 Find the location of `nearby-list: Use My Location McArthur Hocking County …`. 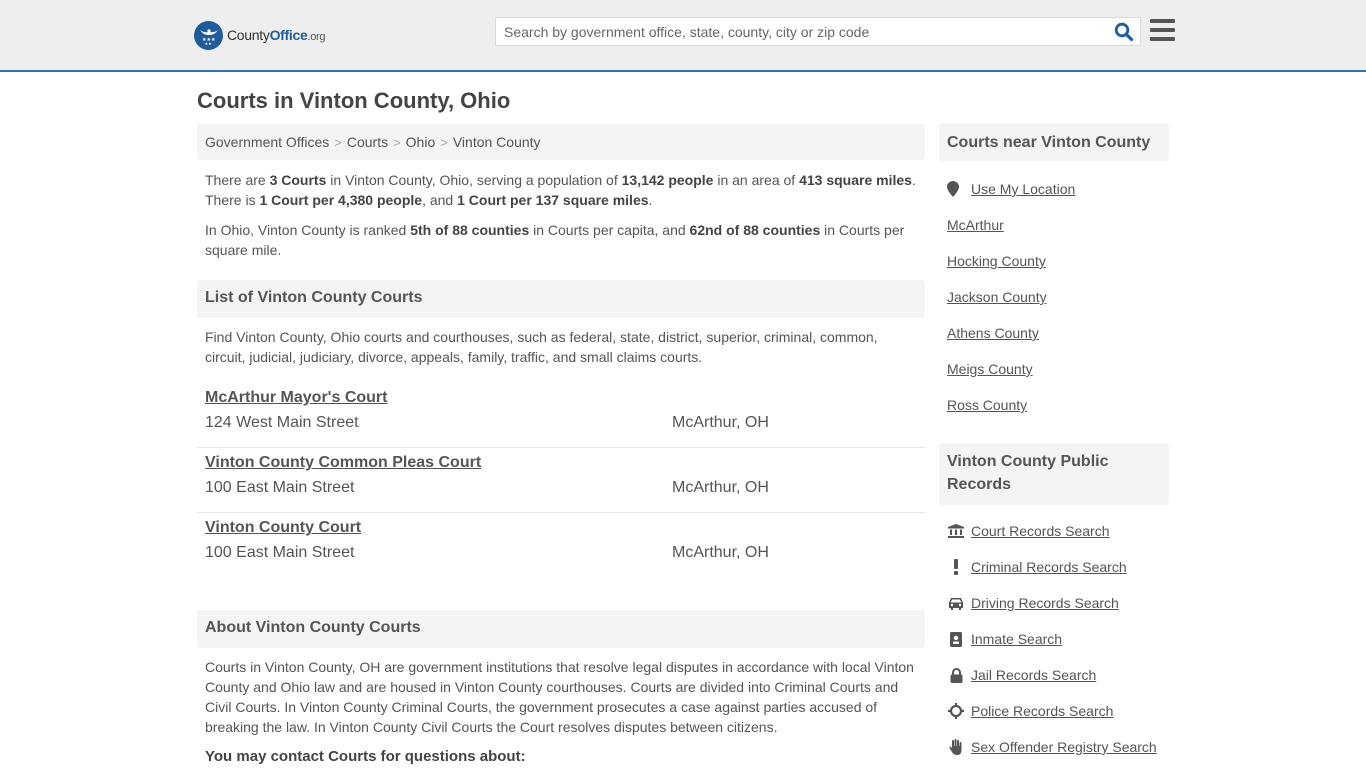

nearby-list: Use My Location McArthur Hocking County … is located at coordinates (1054, 297).